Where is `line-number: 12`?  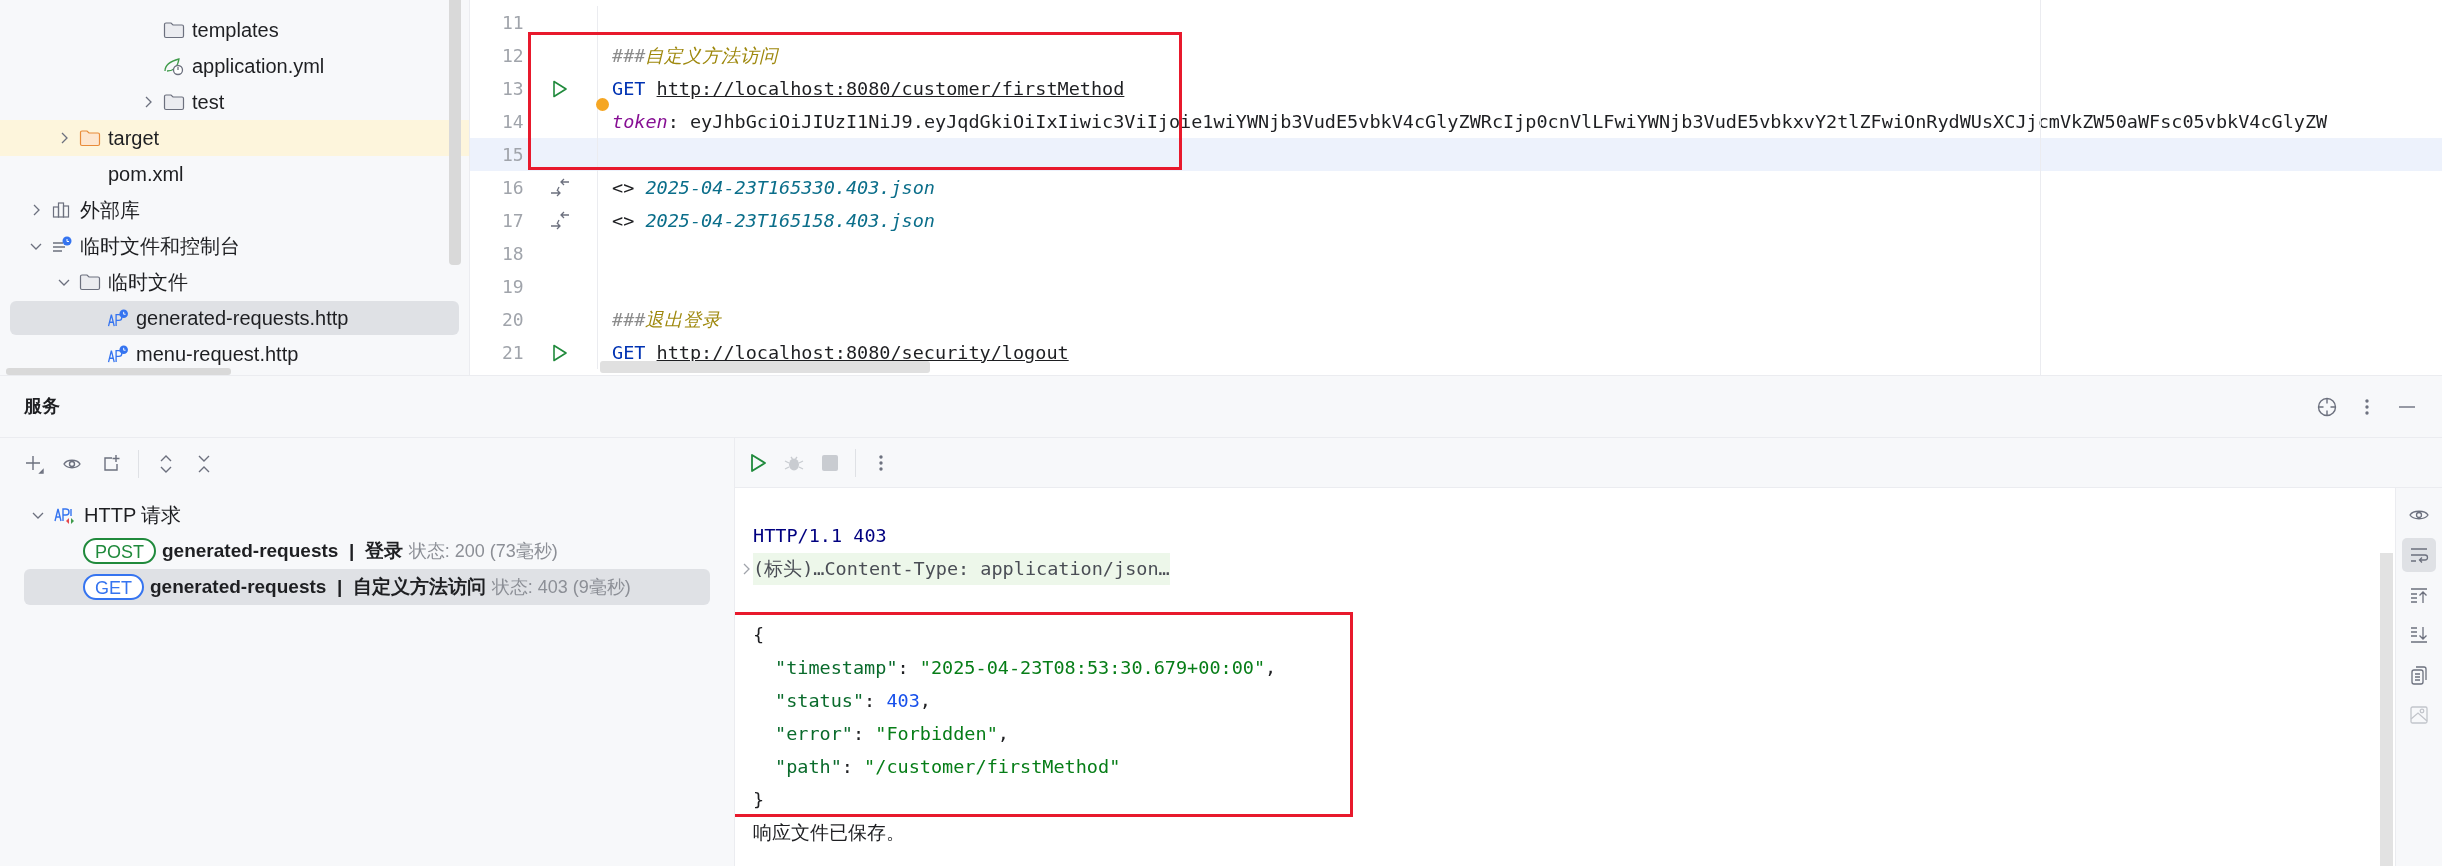 line-number: 12 is located at coordinates (512, 56).